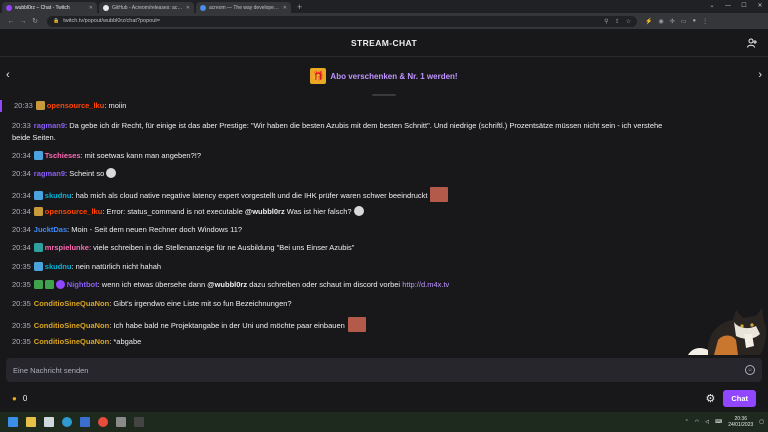 This screenshot has width=768, height=432. I want to click on drag-handle, so click(384, 95).